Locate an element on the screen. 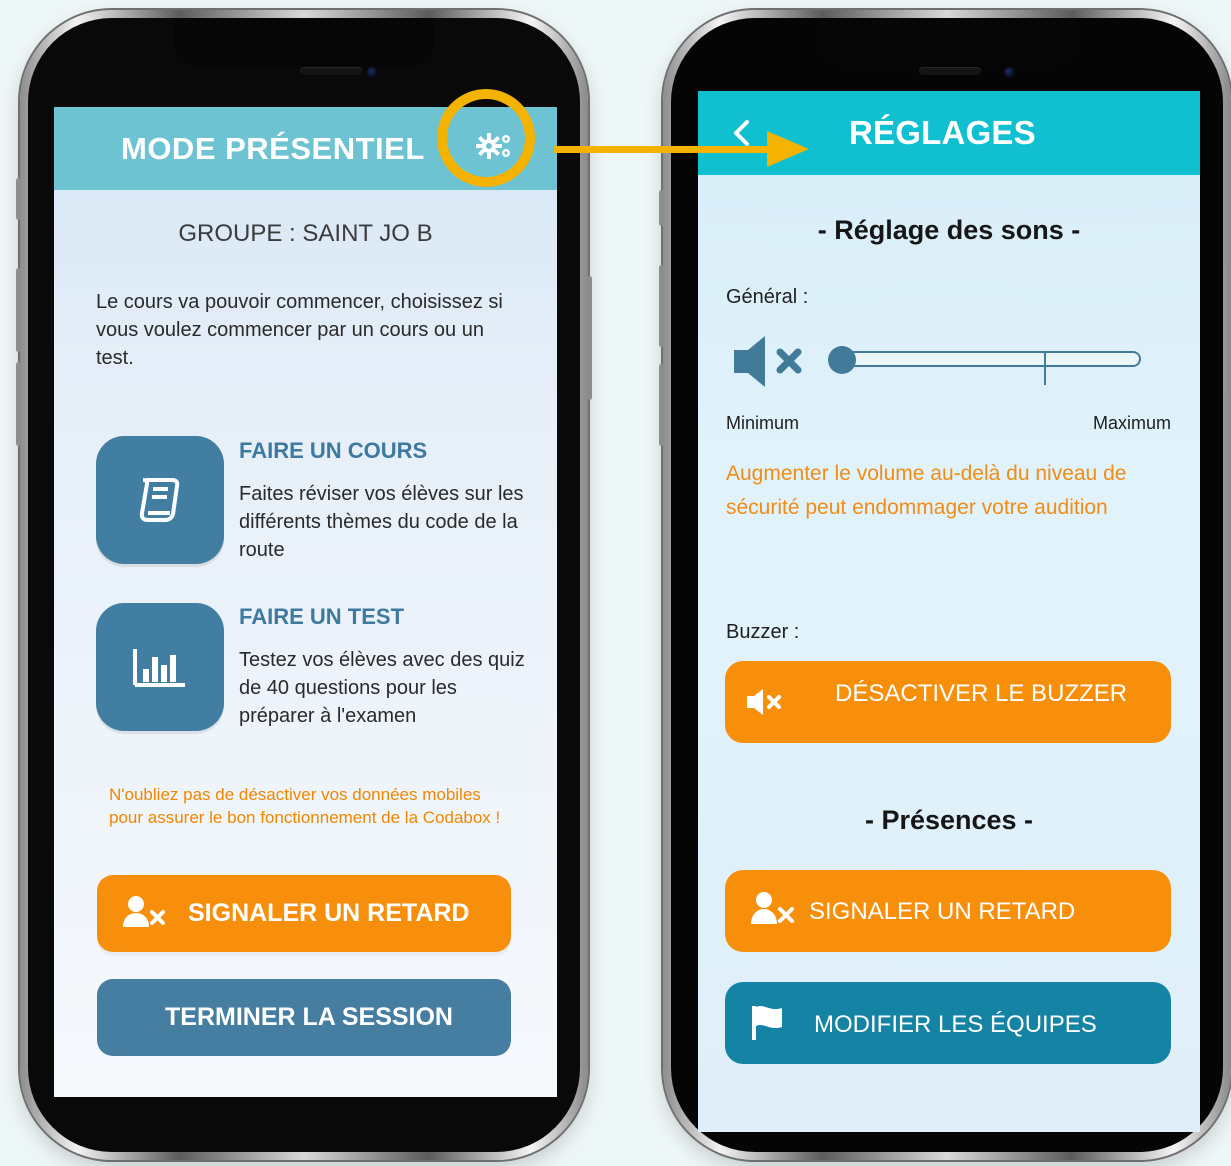 The width and height of the screenshot is (1231, 1166). test-card is located at coordinates (160, 667).